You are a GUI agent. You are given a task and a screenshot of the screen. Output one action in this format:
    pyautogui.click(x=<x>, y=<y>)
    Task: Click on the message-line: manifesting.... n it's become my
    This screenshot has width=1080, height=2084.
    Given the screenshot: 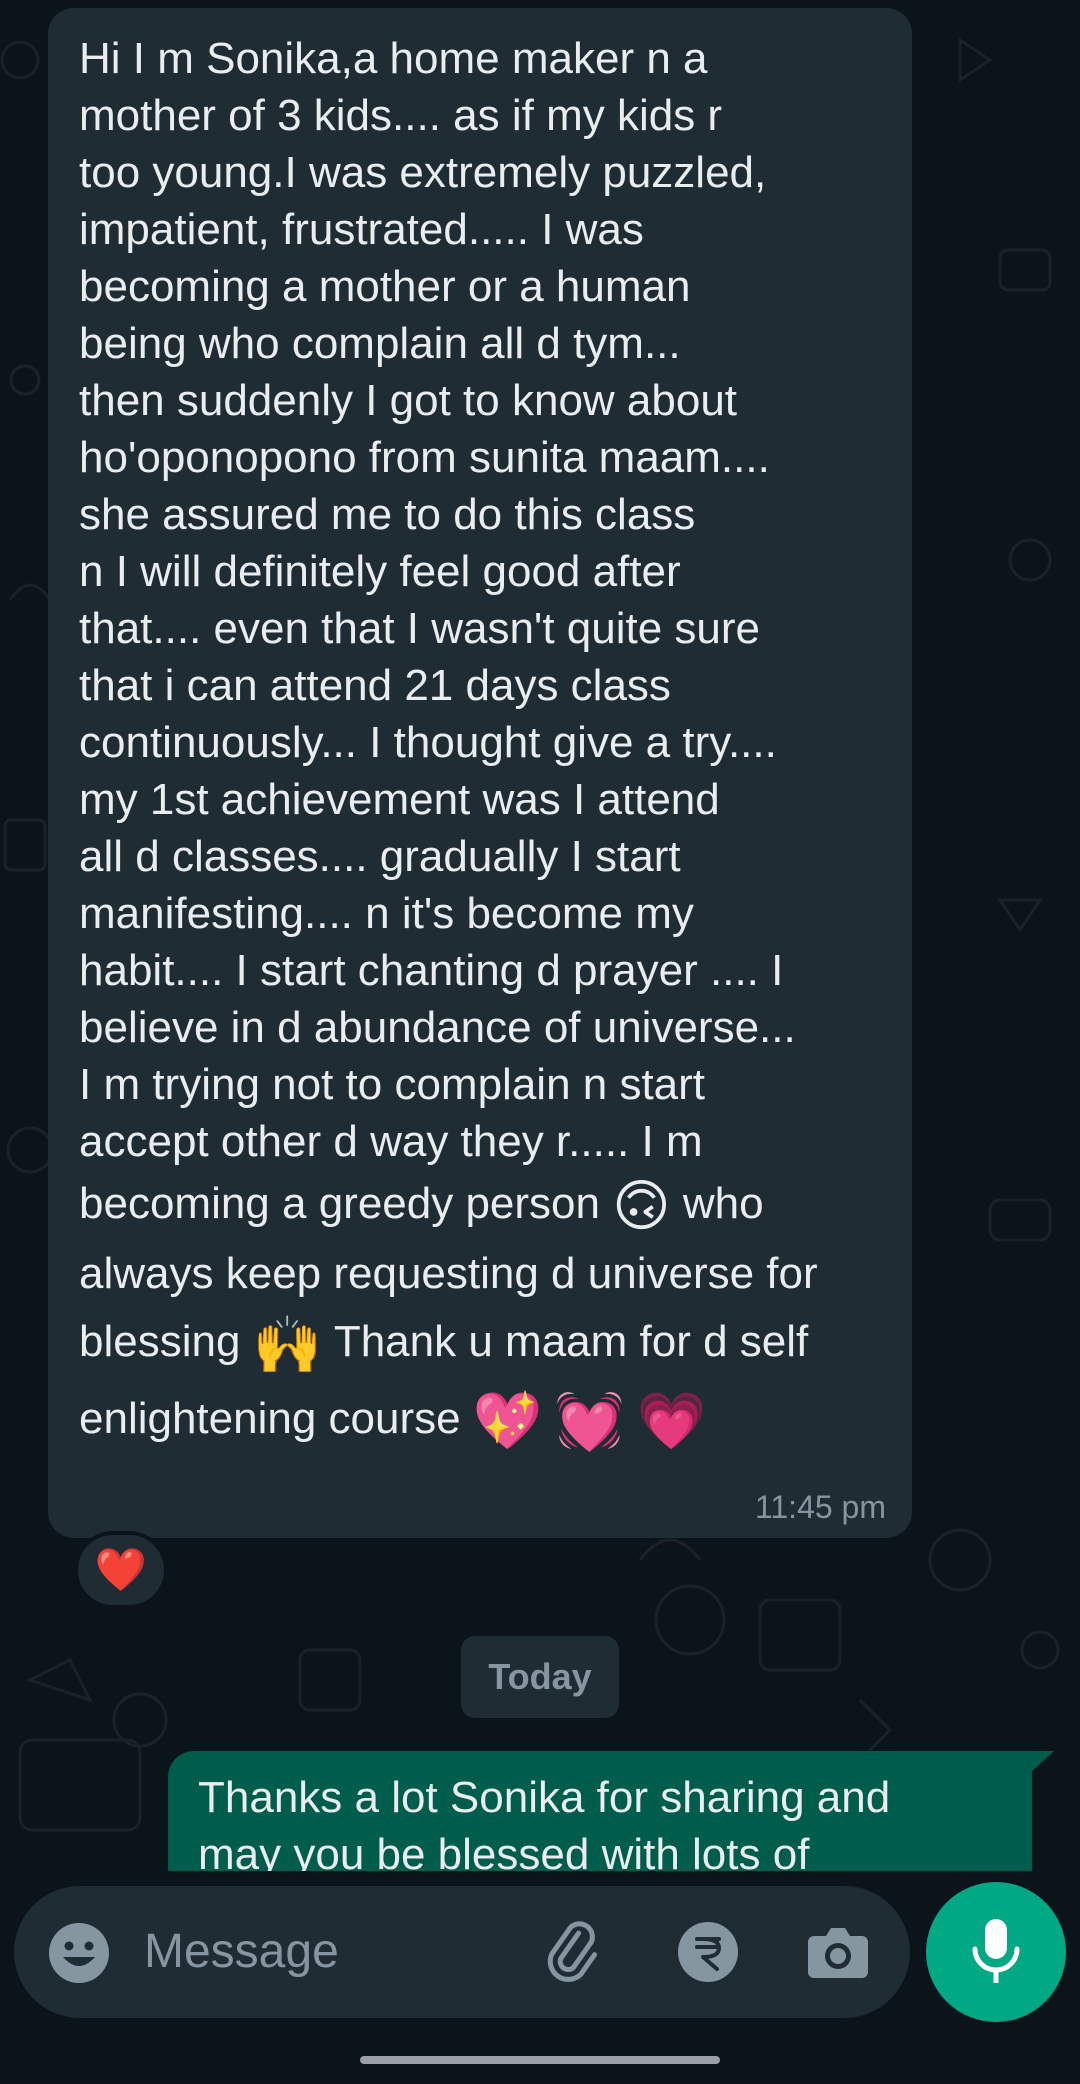 What is the action you would take?
    pyautogui.click(x=386, y=913)
    